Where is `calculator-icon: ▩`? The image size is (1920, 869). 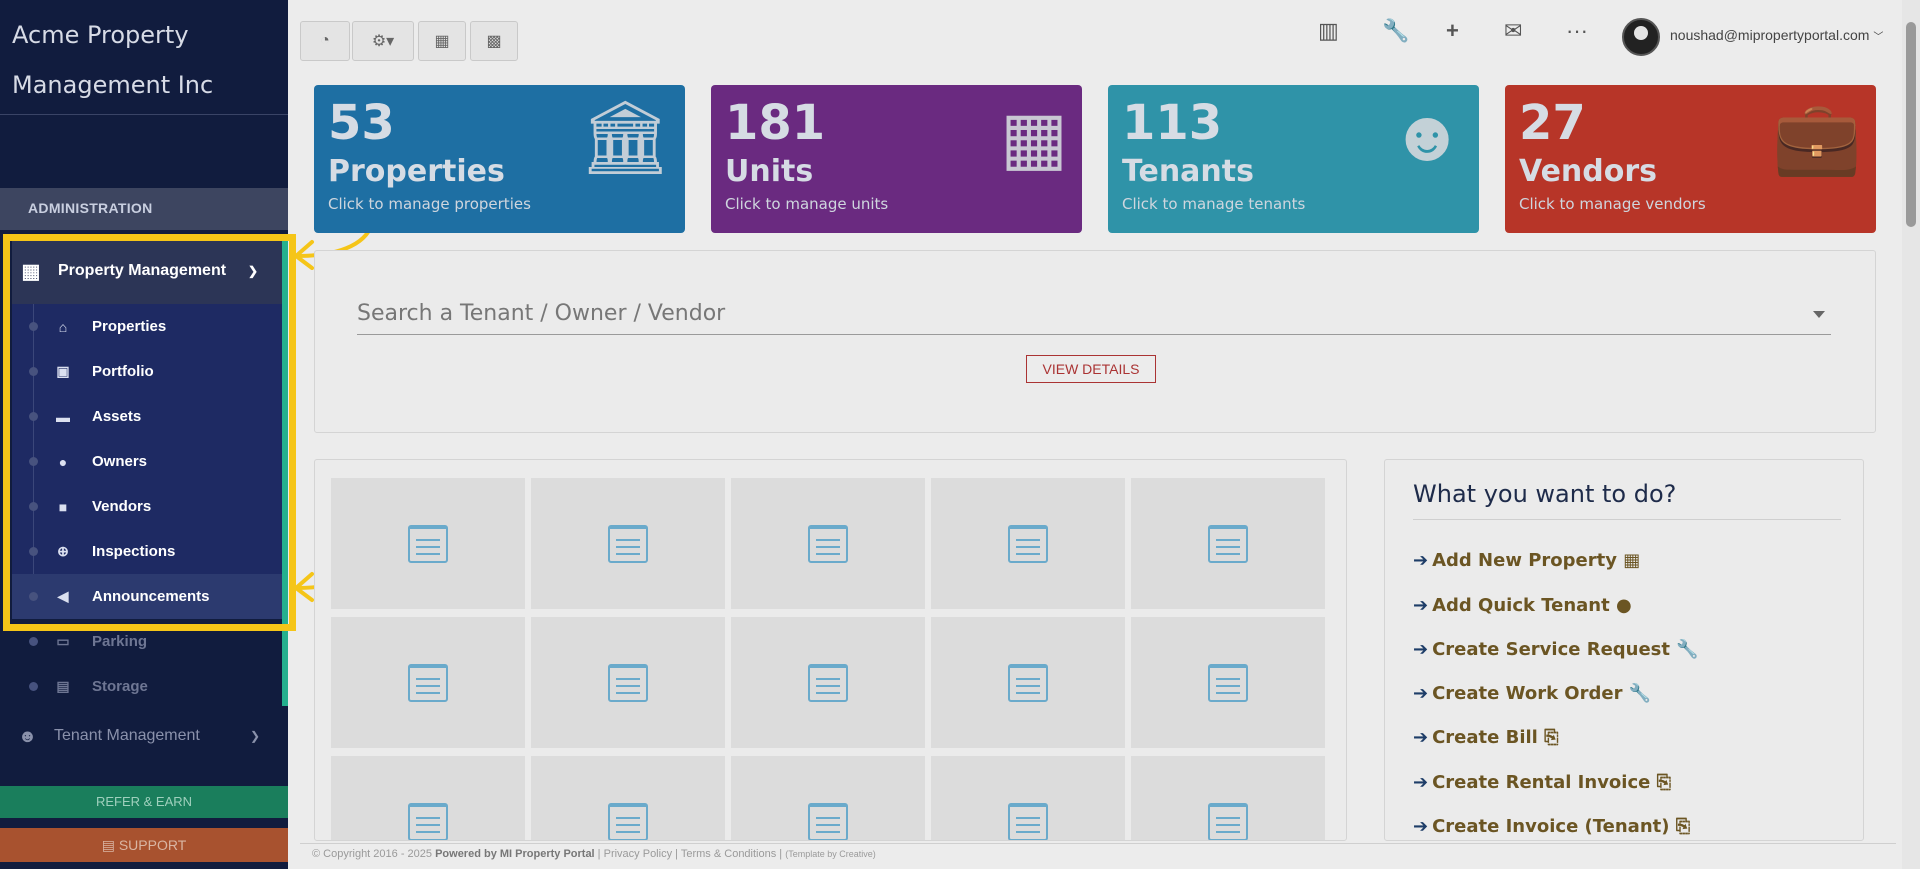
calculator-icon: ▩ is located at coordinates (494, 41).